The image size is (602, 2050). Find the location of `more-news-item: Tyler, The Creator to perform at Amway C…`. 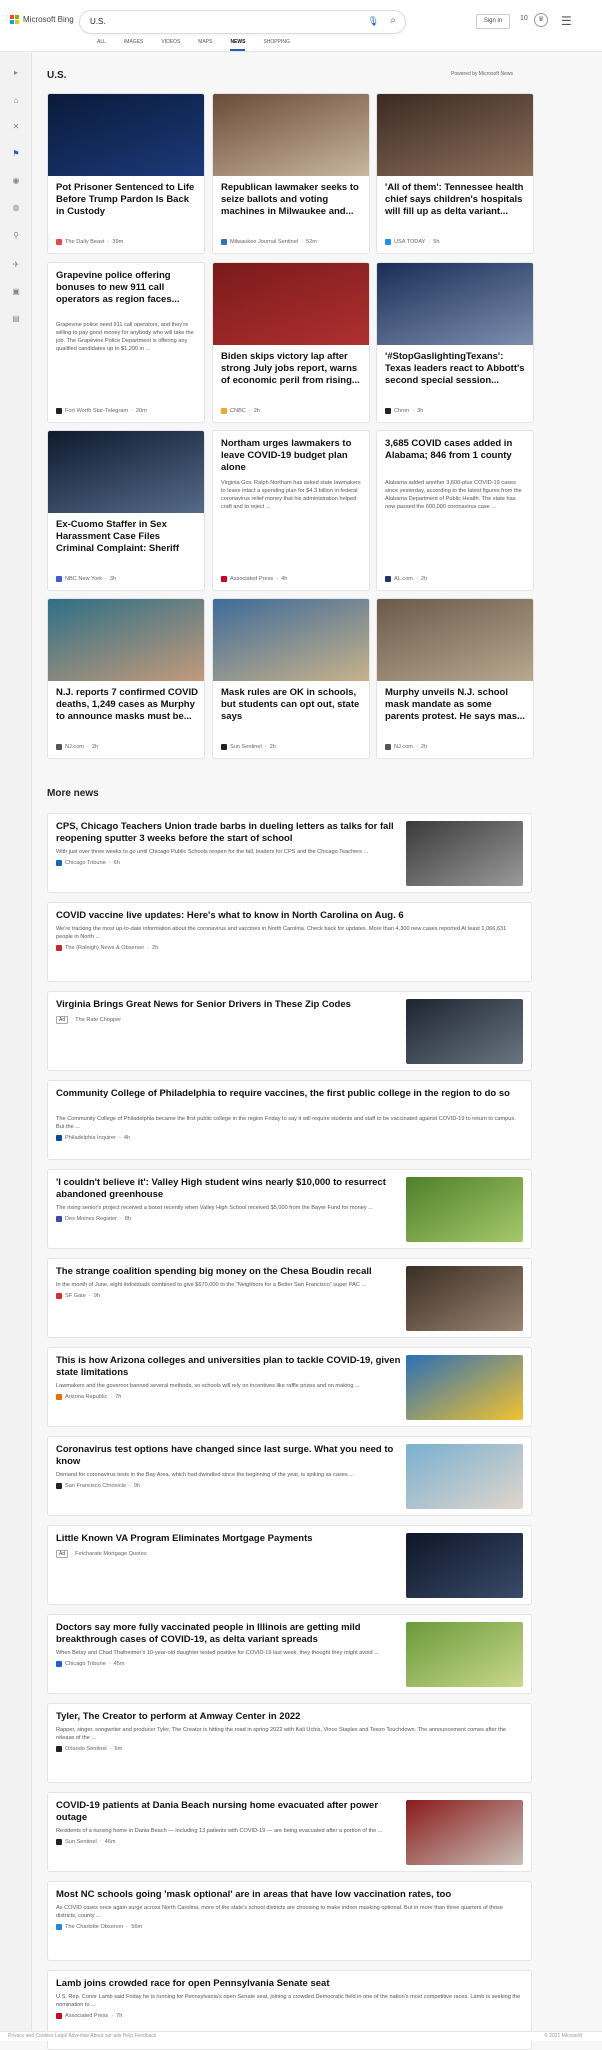

more-news-item: Tyler, The Creator to perform at Amway C… is located at coordinates (289, 1743).